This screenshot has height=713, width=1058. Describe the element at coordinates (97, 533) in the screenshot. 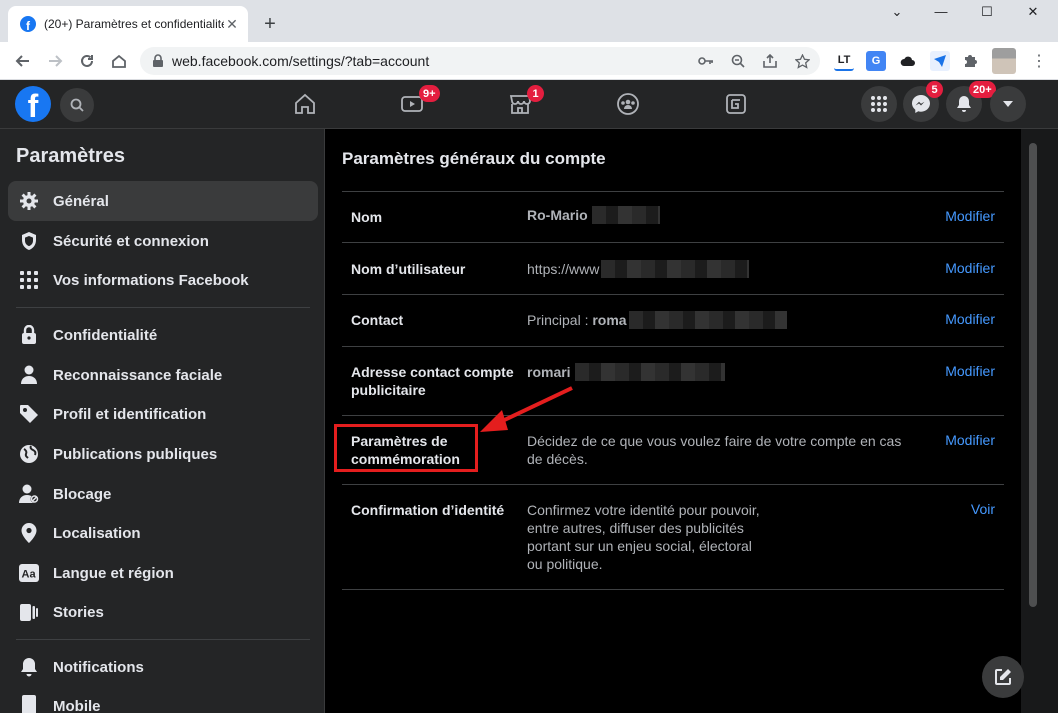

I see `sidebar-item-label: Localisation` at that location.